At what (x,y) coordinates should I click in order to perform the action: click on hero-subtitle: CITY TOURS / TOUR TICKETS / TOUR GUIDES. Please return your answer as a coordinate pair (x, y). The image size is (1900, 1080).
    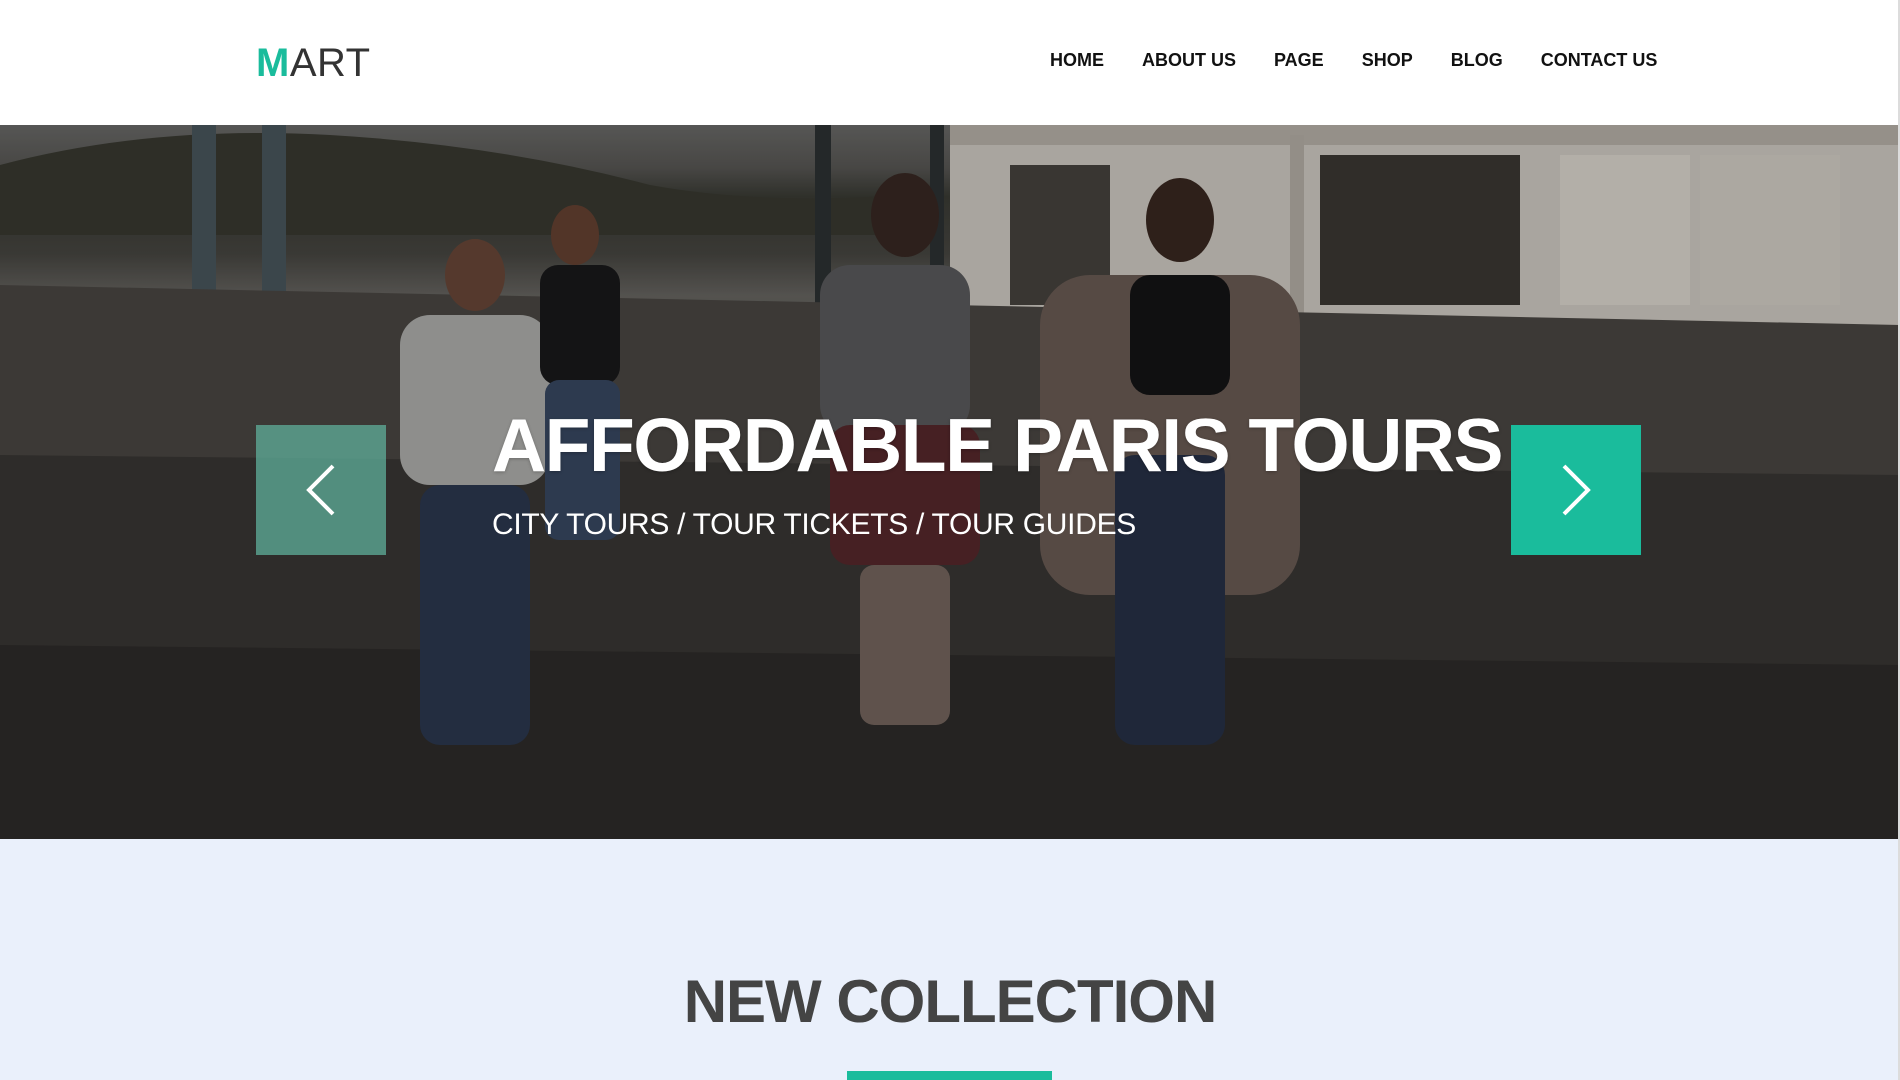
    Looking at the image, I should click on (814, 524).